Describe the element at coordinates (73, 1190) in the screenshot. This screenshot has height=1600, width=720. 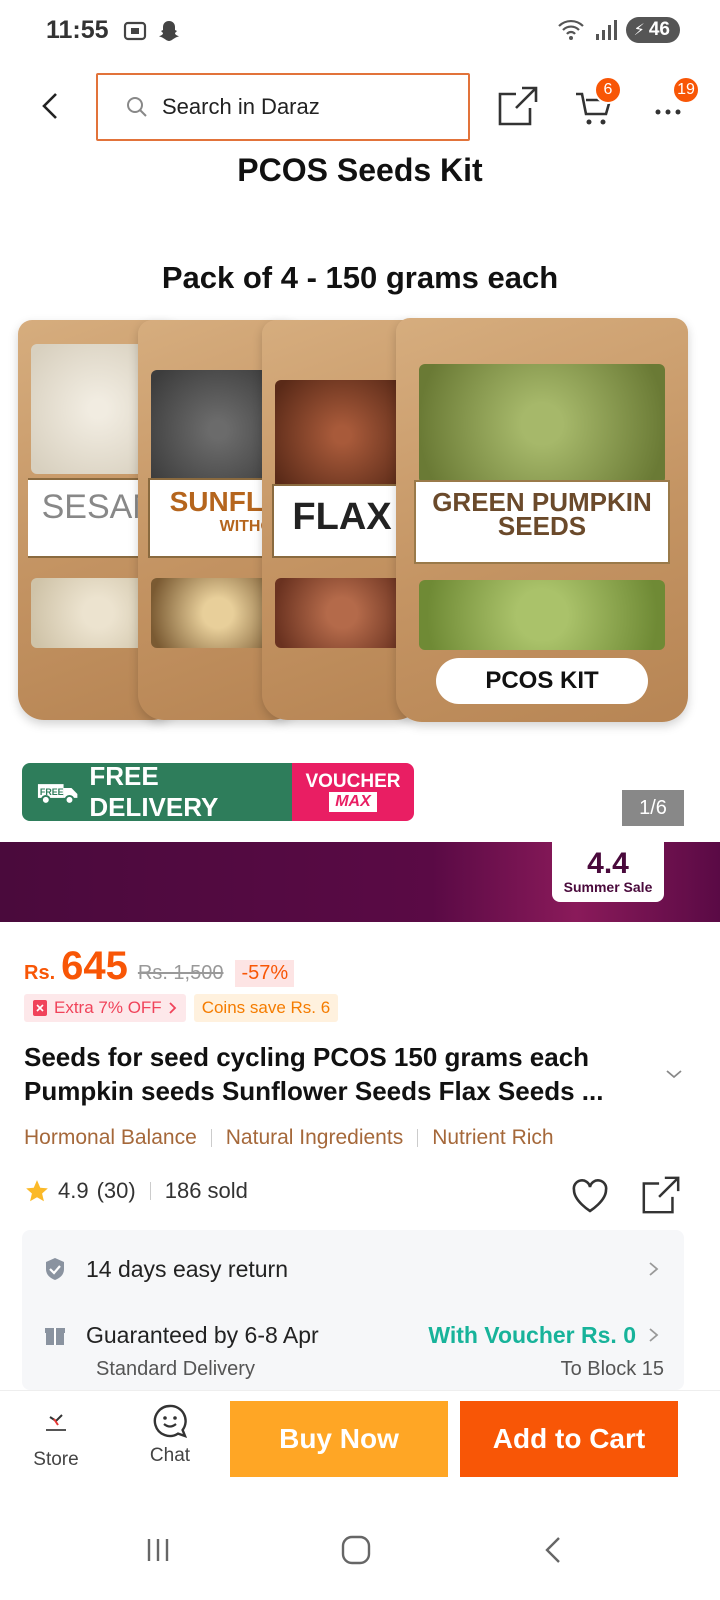
I see `rating-value: 4.9` at that location.